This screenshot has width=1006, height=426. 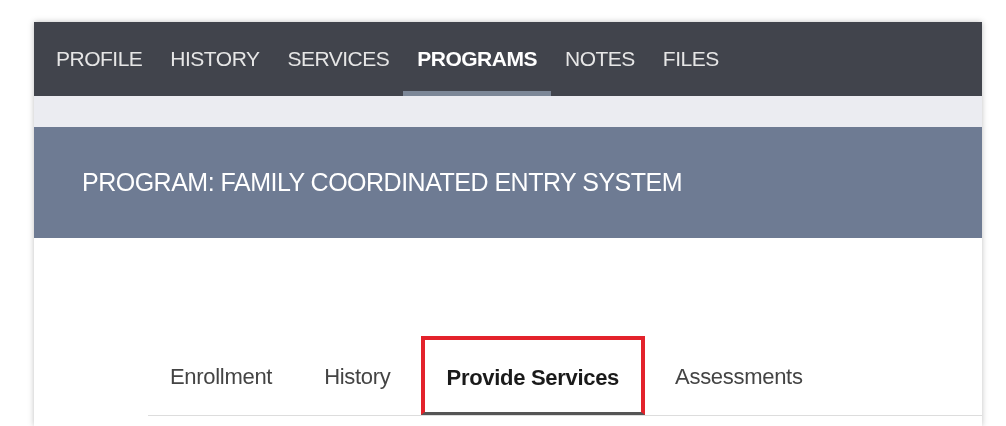 I want to click on program-tab: Enrollment, so click(x=221, y=375).